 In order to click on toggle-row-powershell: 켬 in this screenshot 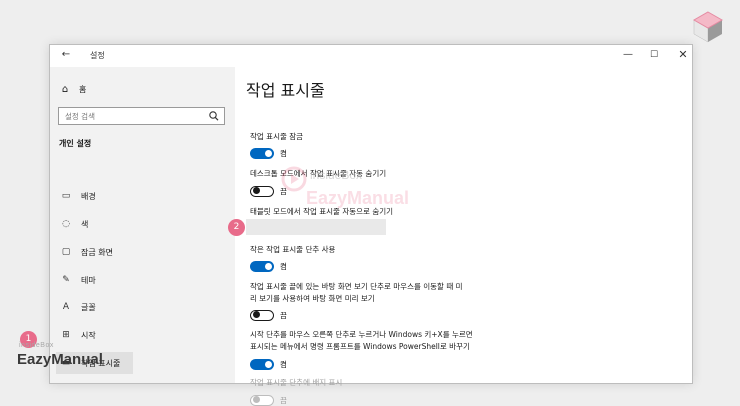, I will do `click(268, 364)`.